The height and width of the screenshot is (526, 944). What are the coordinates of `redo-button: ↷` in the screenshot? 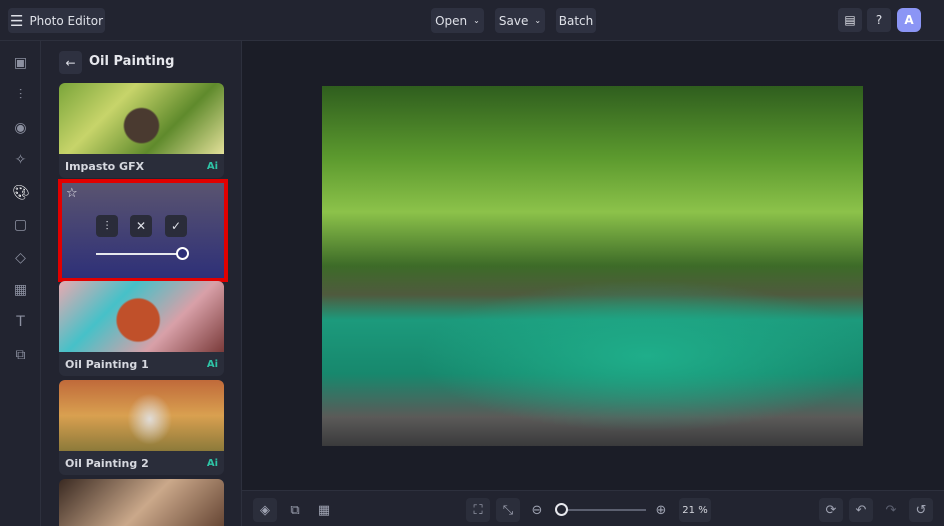 It's located at (891, 510).